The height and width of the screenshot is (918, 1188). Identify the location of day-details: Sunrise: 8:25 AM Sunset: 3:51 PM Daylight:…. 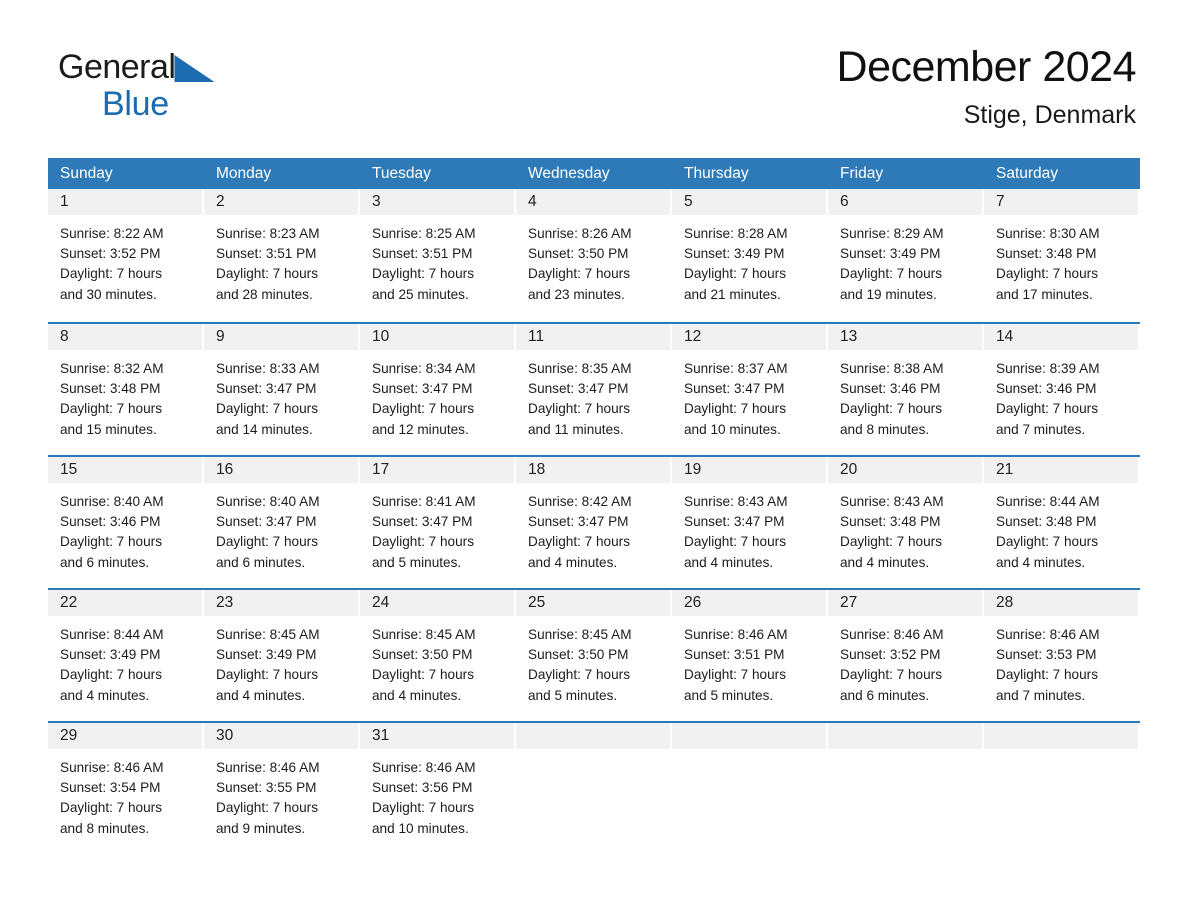
(438, 260).